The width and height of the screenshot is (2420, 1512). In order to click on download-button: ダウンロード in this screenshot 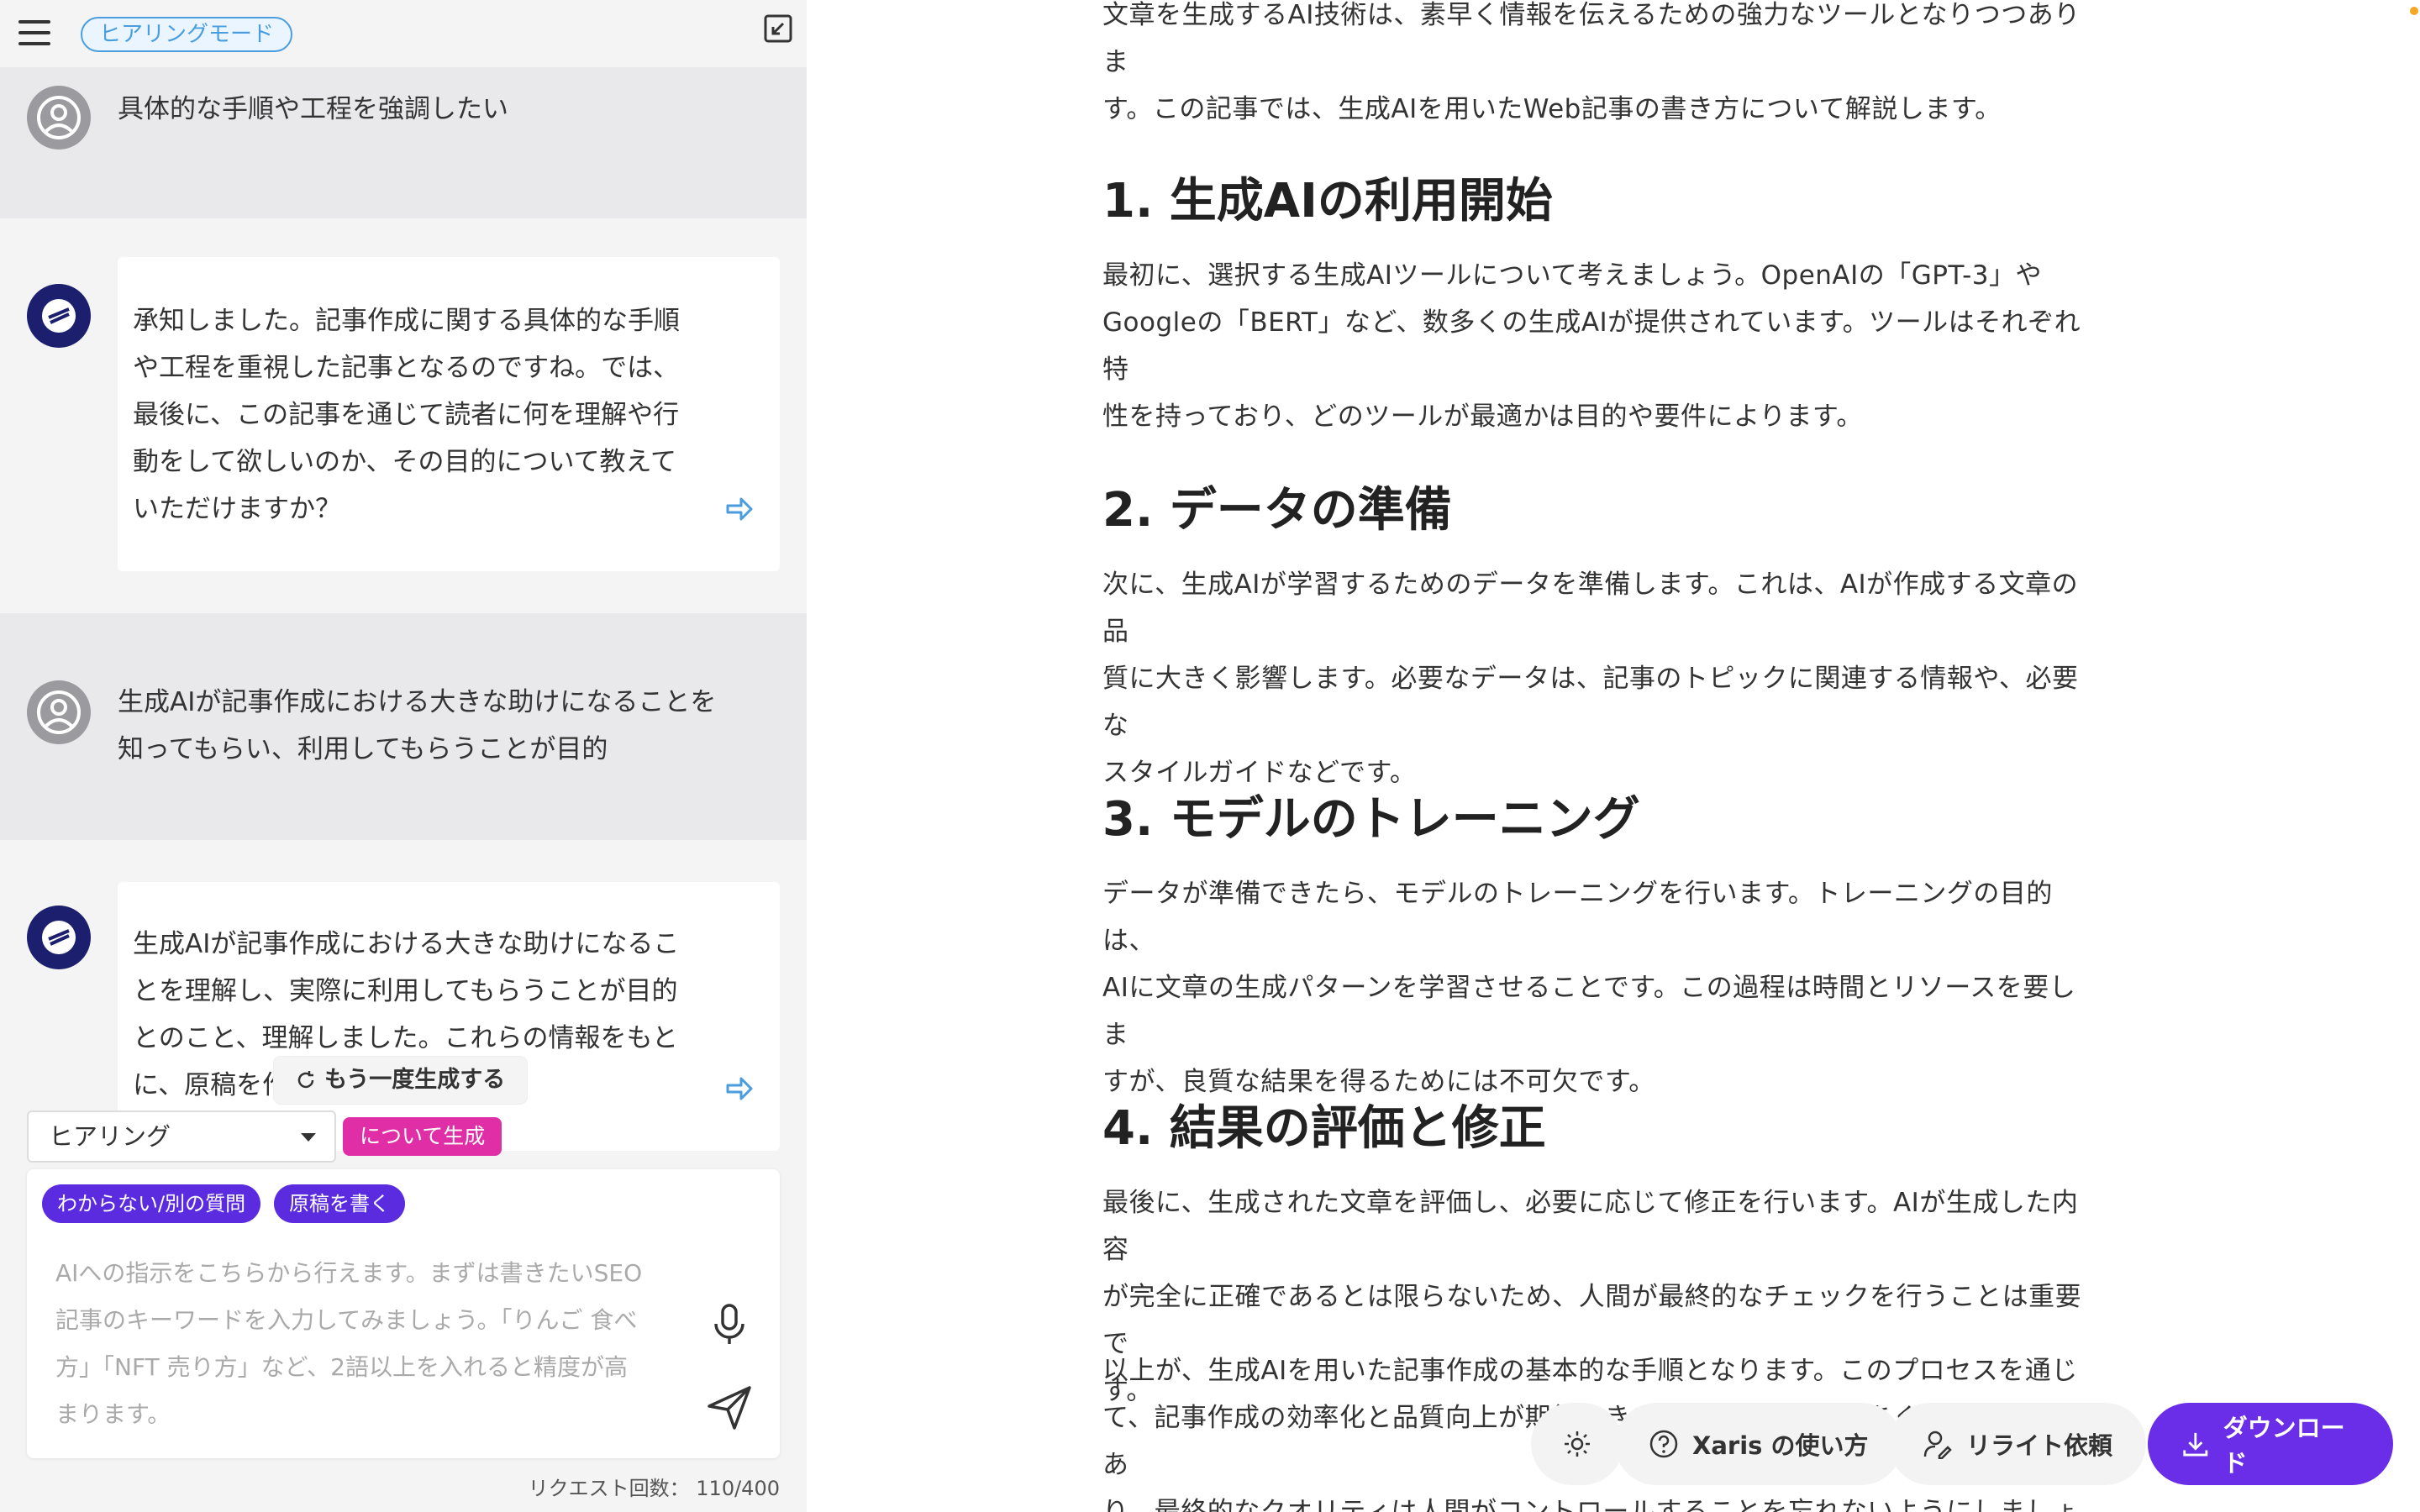, I will do `click(2270, 1444)`.